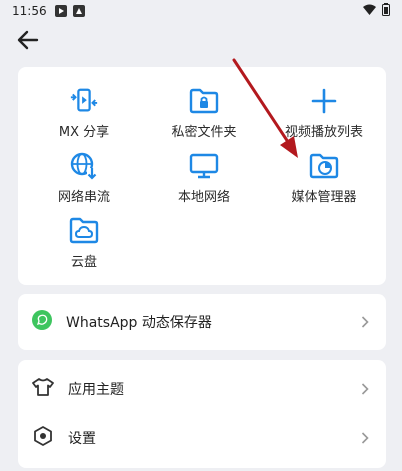 The image size is (402, 471). What do you see at coordinates (202, 389) in the screenshot?
I see `app-theme-row: 应用主题` at bounding box center [202, 389].